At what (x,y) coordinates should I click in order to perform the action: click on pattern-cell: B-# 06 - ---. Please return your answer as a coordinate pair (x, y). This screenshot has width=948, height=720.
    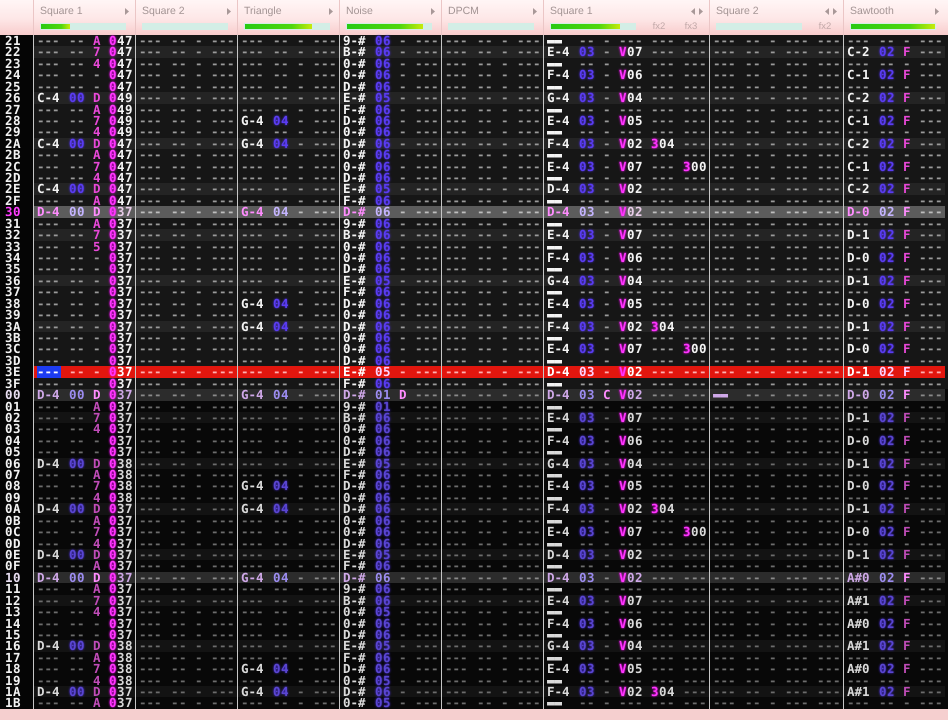
    Looking at the image, I should click on (391, 600).